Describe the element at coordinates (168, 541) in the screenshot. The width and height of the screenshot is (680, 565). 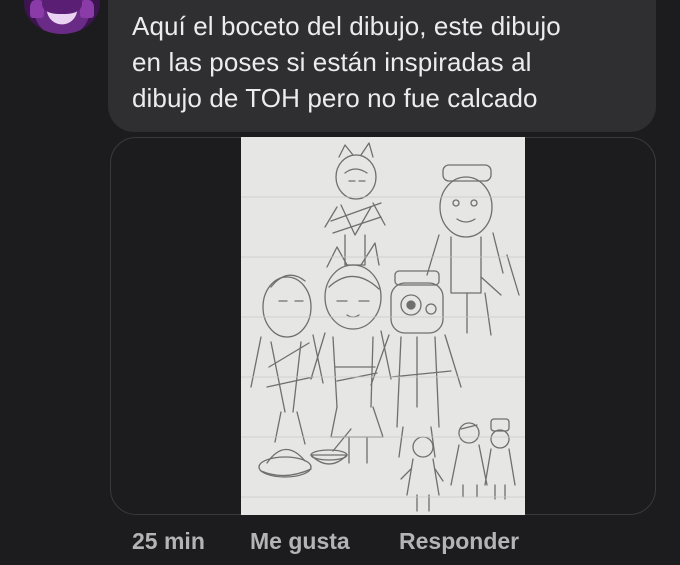
I see `comment-time: 25 min` at that location.